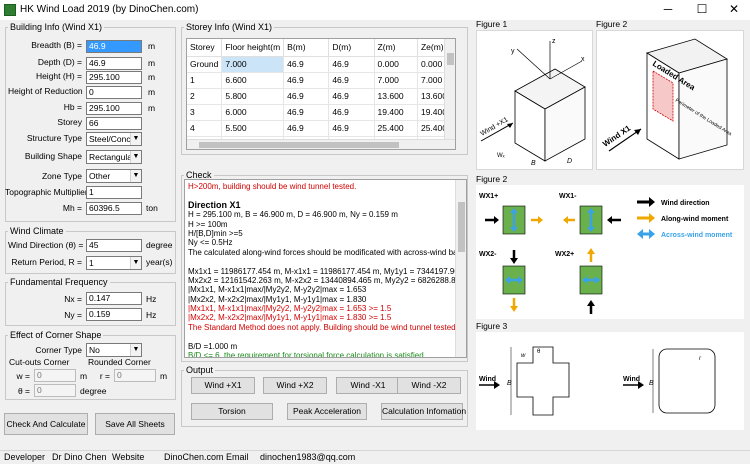 This screenshot has width=750, height=464. I want to click on torsion-button: Torsion, so click(232, 411).